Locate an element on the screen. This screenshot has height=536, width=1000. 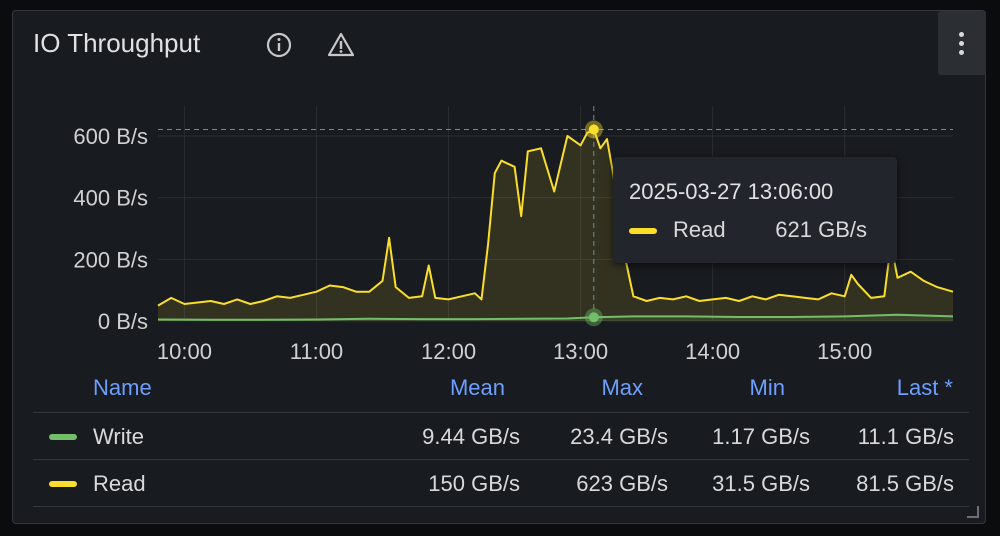
x-tick-label: 14:00 is located at coordinates (712, 351).